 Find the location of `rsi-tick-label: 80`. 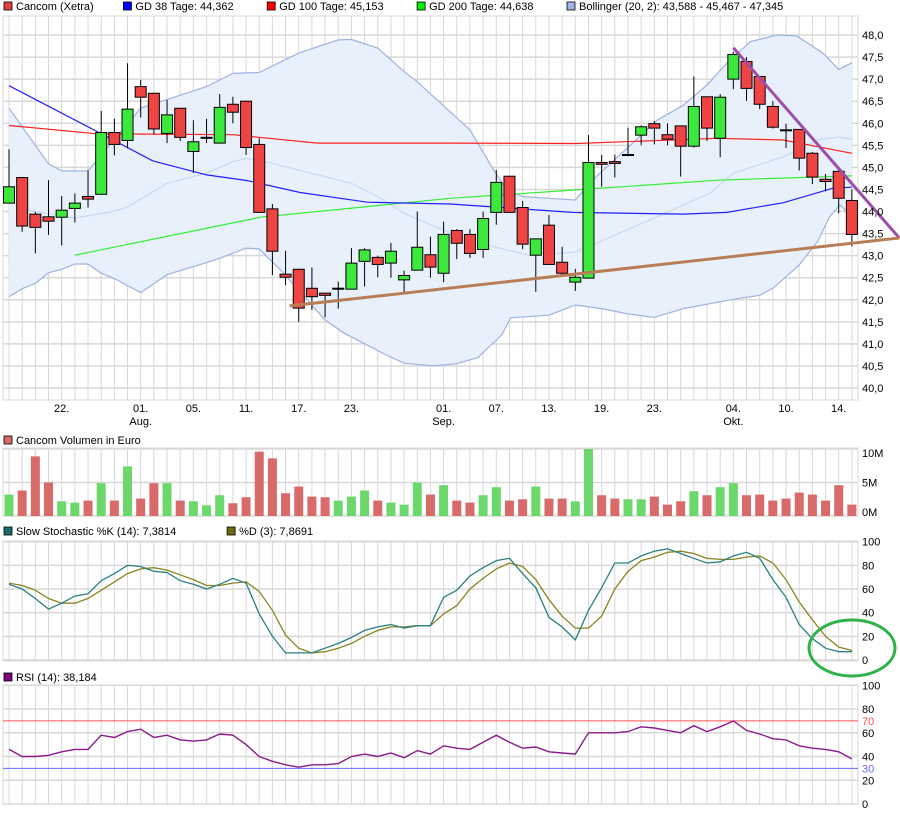

rsi-tick-label: 80 is located at coordinates (868, 710).